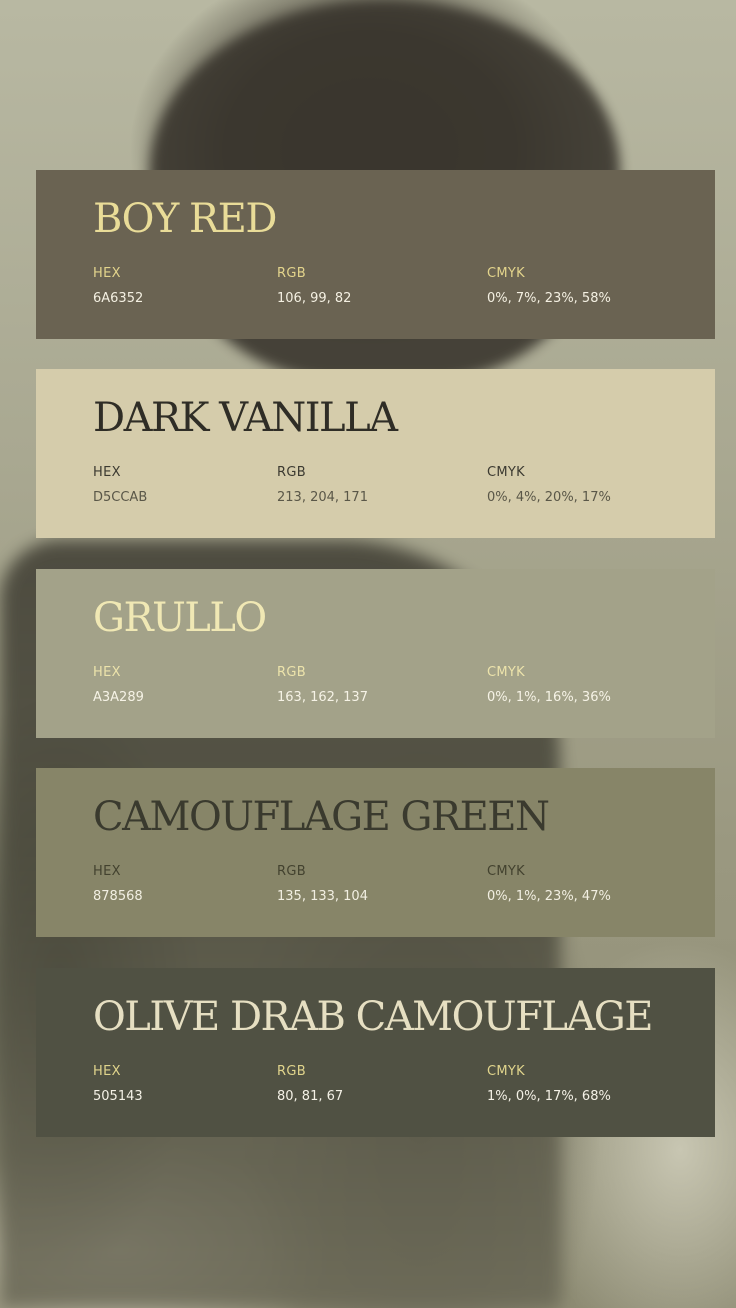 Image resolution: width=736 pixels, height=1308 pixels. I want to click on hex-value: D5CCAB, so click(120, 497).